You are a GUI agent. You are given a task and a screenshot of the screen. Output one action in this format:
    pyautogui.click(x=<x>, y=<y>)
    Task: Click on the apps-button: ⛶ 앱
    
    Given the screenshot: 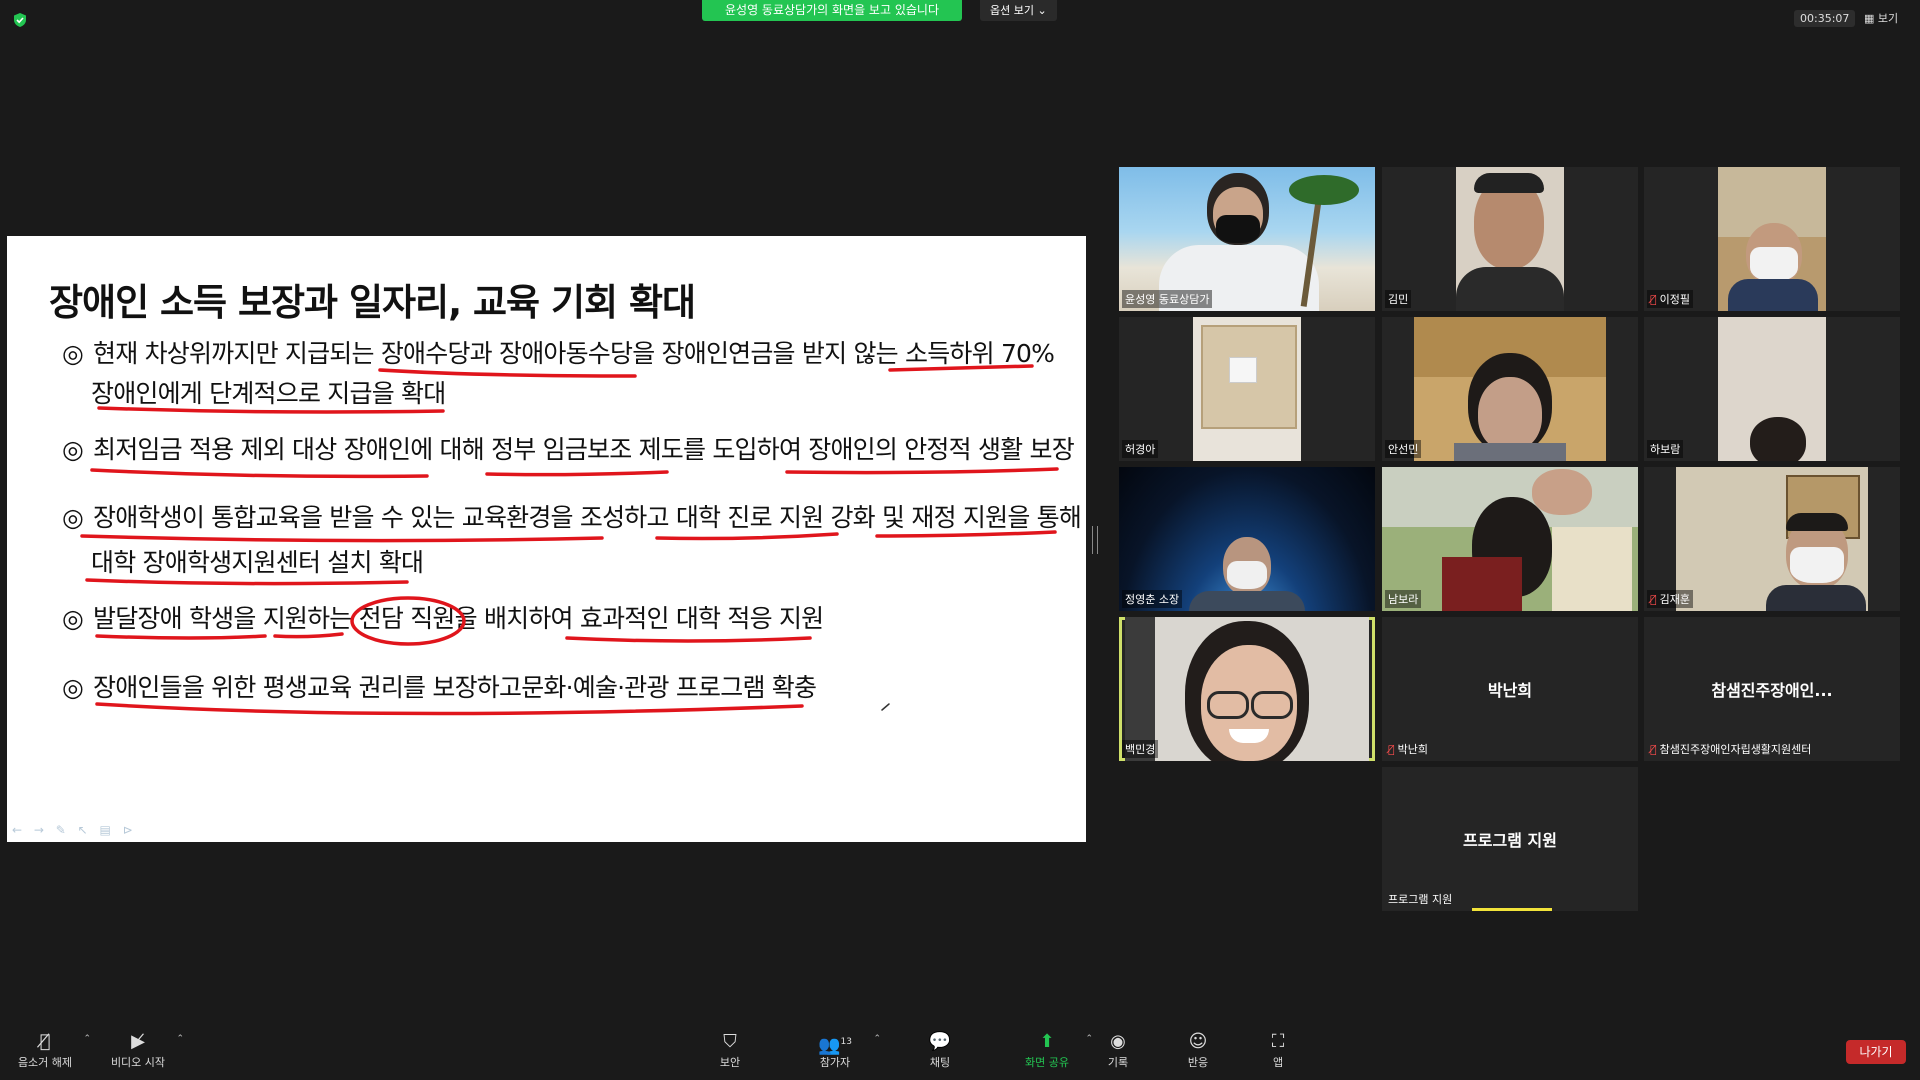 What is the action you would take?
    pyautogui.click(x=1278, y=1050)
    